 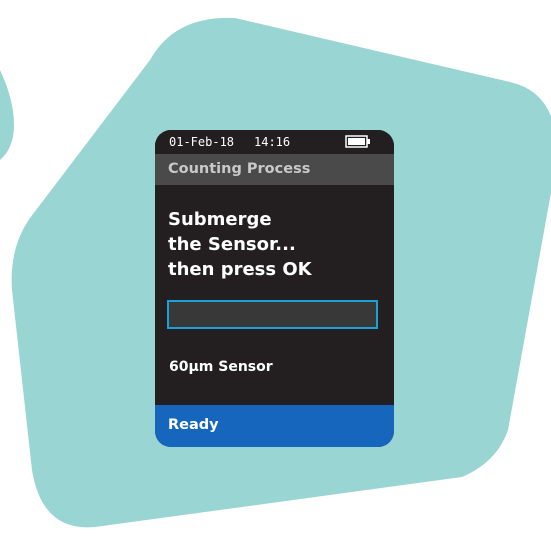 I want to click on instruction-line: Submerge, so click(x=220, y=219).